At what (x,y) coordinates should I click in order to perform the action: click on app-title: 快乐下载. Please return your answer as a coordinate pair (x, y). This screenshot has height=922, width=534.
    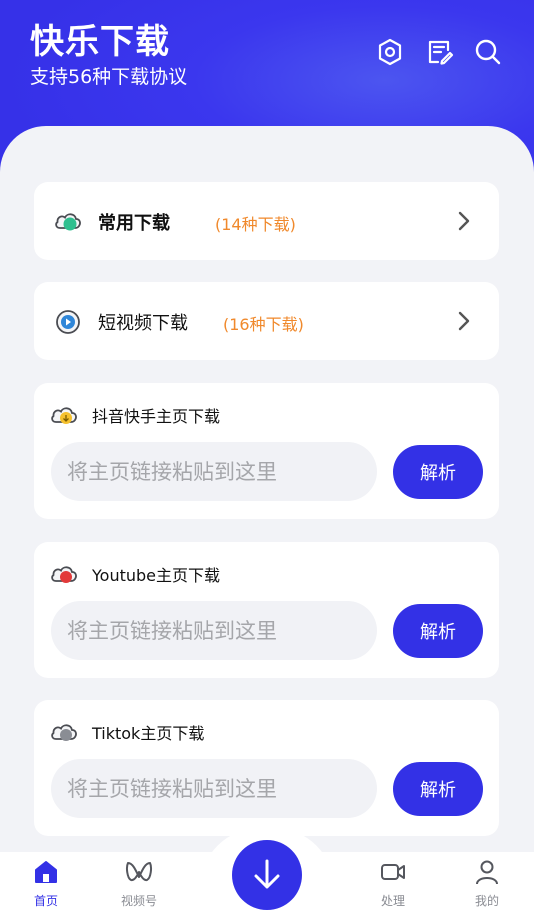
    Looking at the image, I should click on (100, 42).